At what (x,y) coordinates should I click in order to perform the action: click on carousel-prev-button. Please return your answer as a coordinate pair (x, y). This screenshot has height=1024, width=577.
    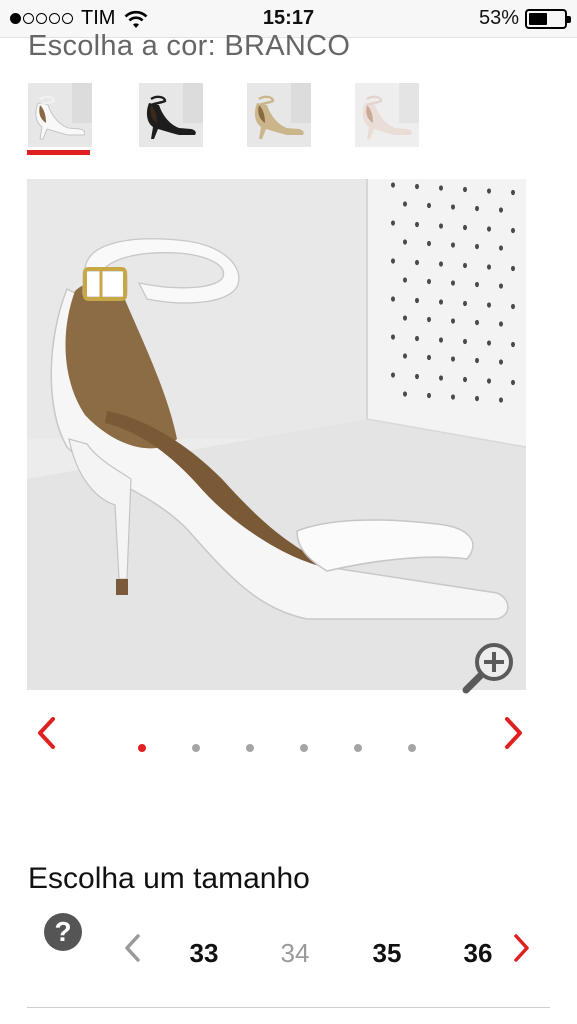
    Looking at the image, I should click on (47, 733).